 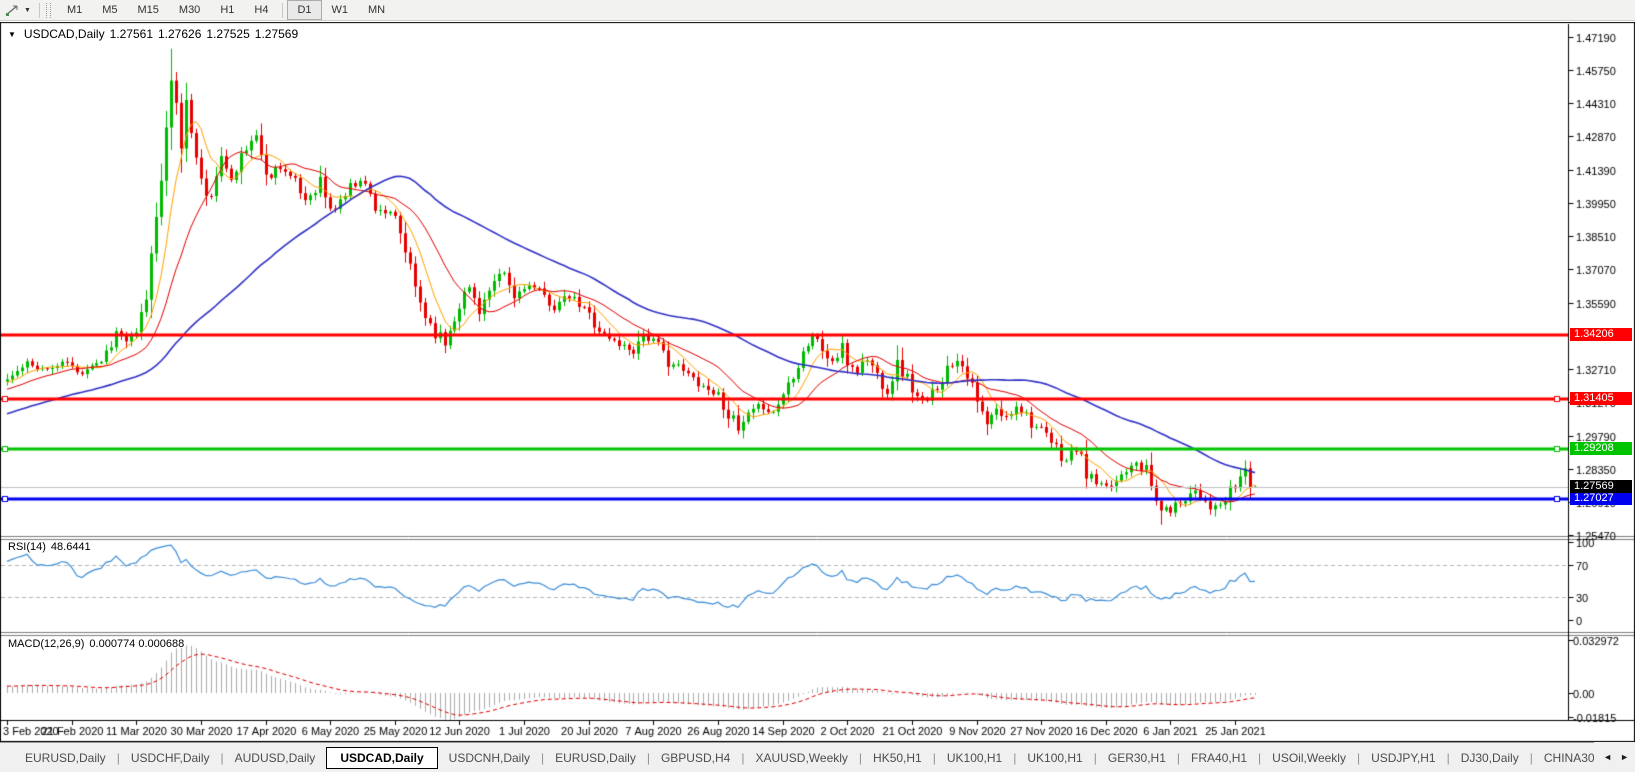 What do you see at coordinates (64, 34) in the screenshot?
I see `symbol-timeframe-title: USDCAD,Daily` at bounding box center [64, 34].